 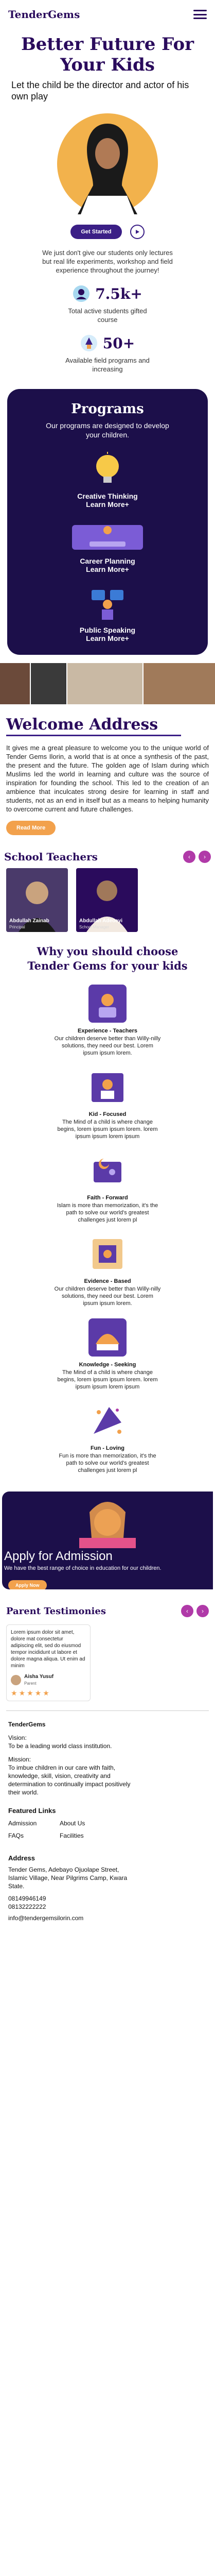 What do you see at coordinates (107, 1198) in the screenshot?
I see `feature-title: Faith - Forward` at bounding box center [107, 1198].